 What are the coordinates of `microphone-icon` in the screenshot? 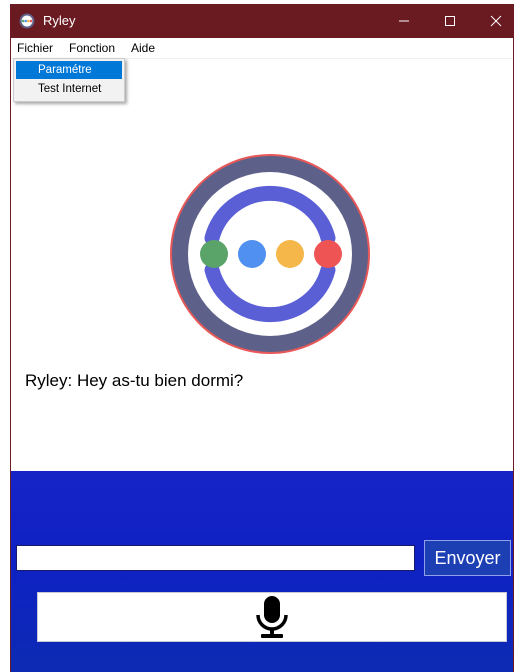 It's located at (272, 617).